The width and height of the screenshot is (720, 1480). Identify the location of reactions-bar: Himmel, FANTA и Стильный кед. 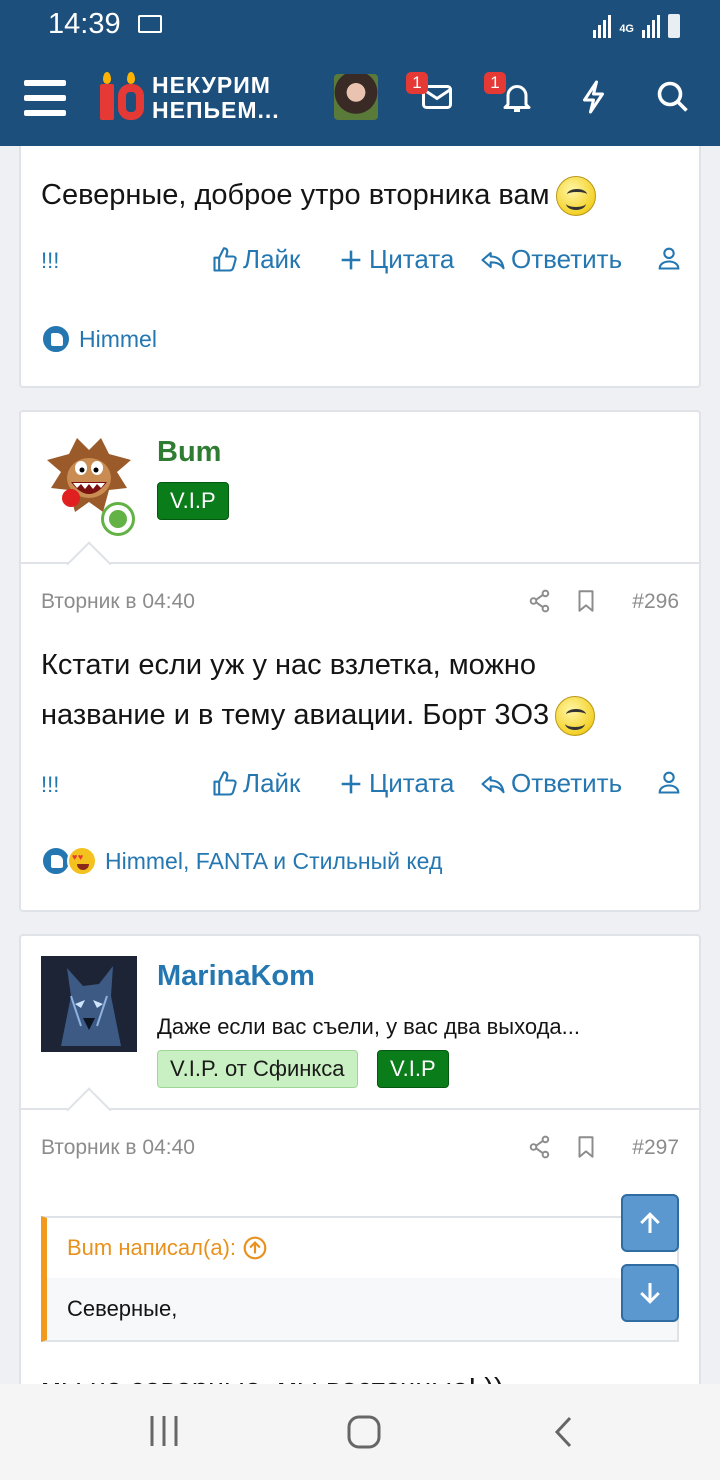
(241, 861).